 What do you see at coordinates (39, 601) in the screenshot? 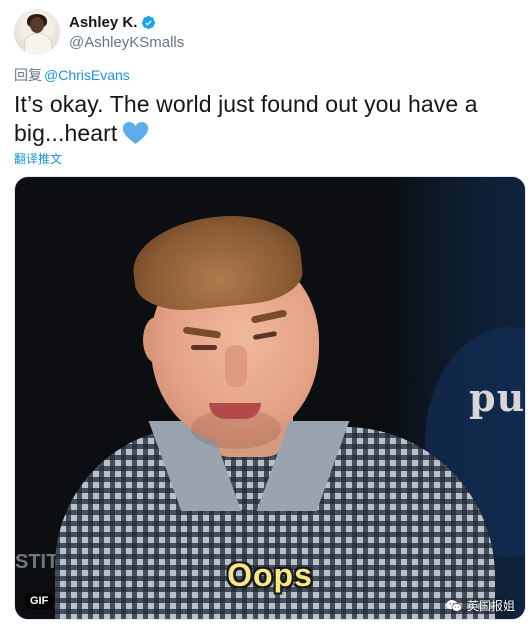
I see `gif-badge: GIF` at bounding box center [39, 601].